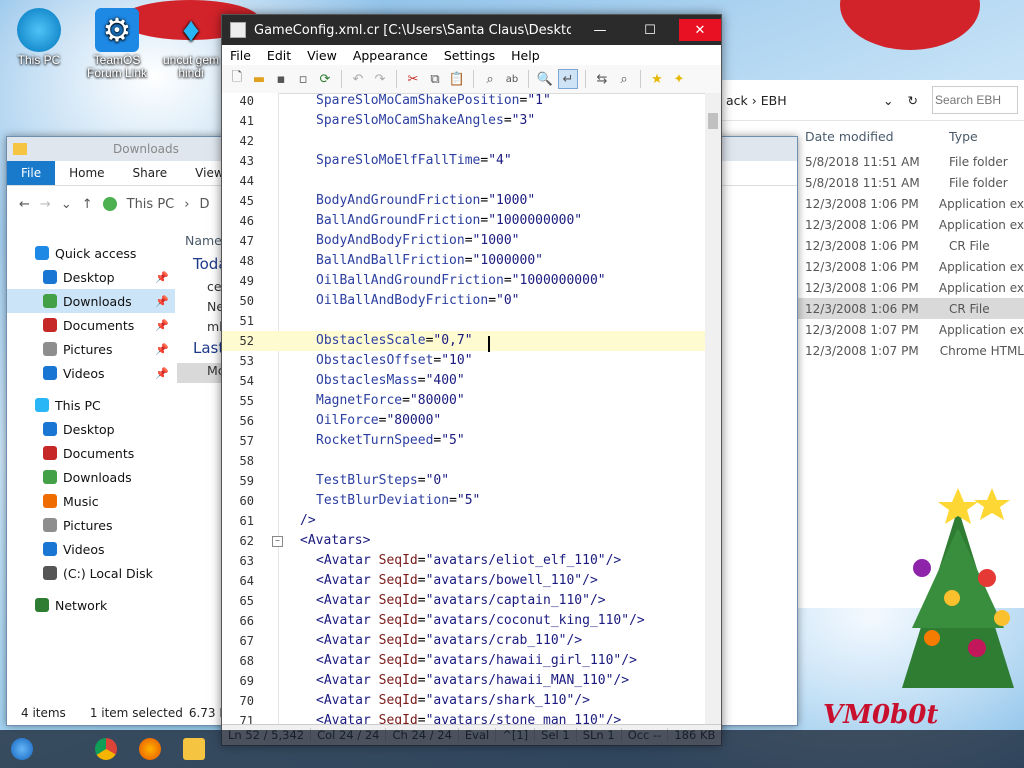 Image resolution: width=1024 pixels, height=768 pixels. I want to click on menu-settings: Settings, so click(469, 55).